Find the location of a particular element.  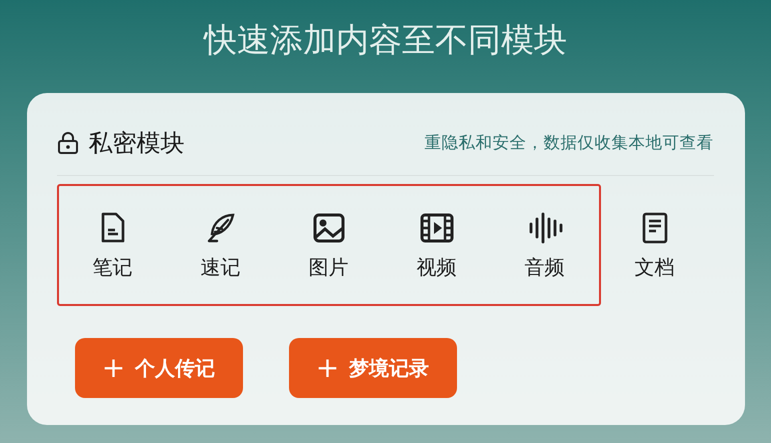

sound-wave-icon is located at coordinates (544, 228).